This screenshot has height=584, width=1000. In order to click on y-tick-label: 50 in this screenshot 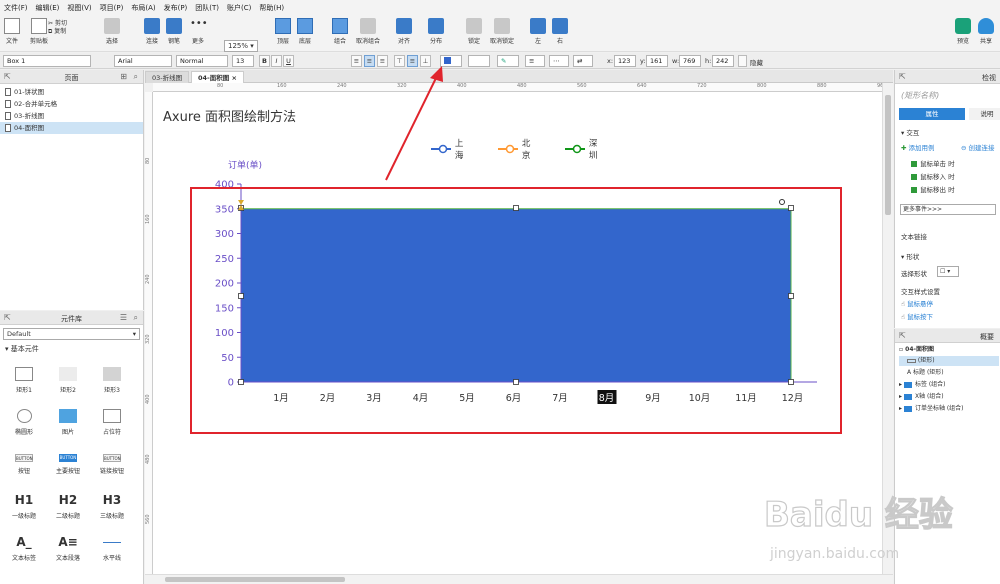, I will do `click(227, 358)`.